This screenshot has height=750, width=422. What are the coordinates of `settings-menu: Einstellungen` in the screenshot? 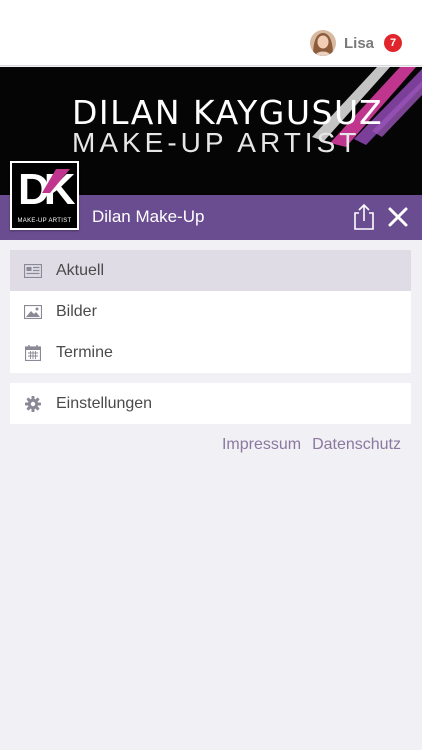 It's located at (210, 403).